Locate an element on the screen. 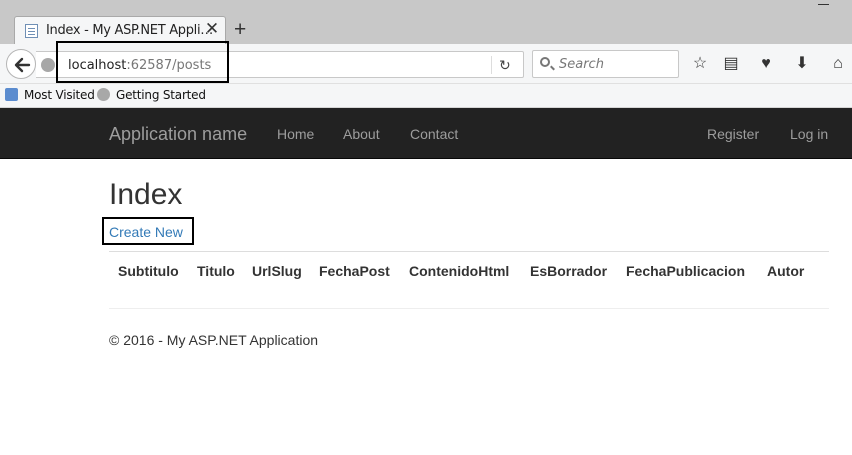  bookmark-label: Getting Started is located at coordinates (161, 95).